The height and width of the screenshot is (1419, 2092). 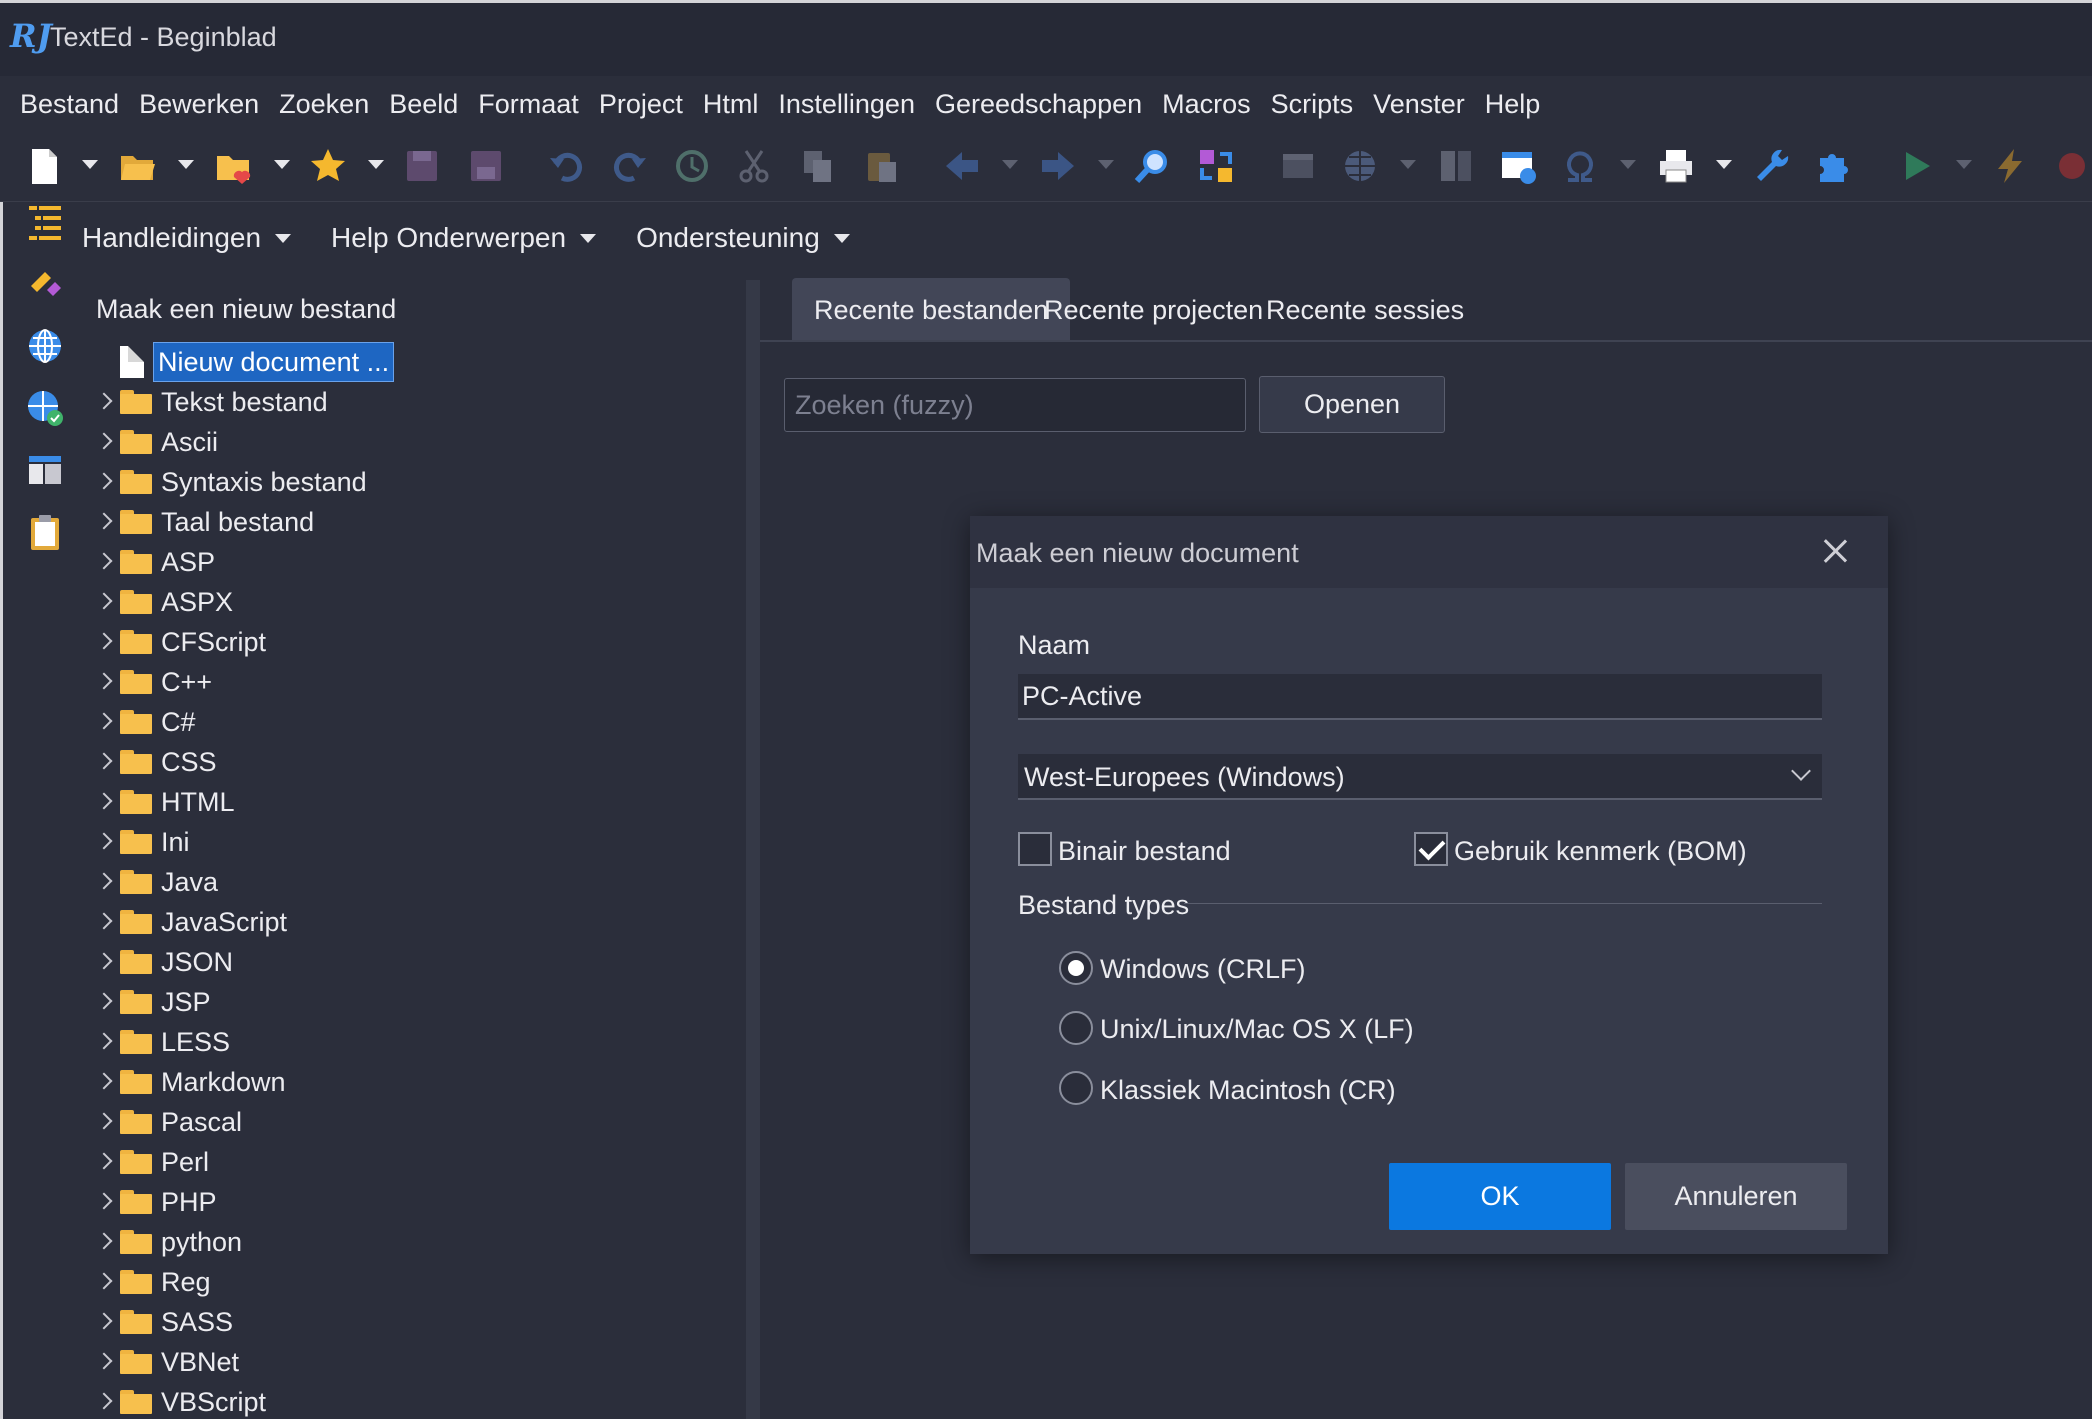 I want to click on help-onderwerpen-dropdown: Help Onderwerpen, so click(x=464, y=238).